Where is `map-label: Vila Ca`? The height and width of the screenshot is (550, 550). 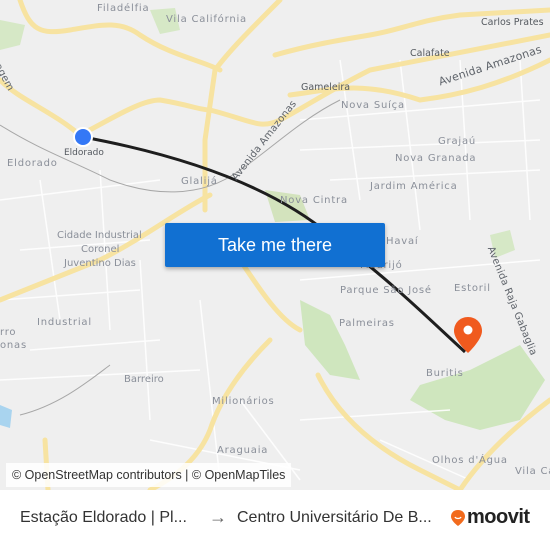
map-label: Vila Ca is located at coordinates (532, 471).